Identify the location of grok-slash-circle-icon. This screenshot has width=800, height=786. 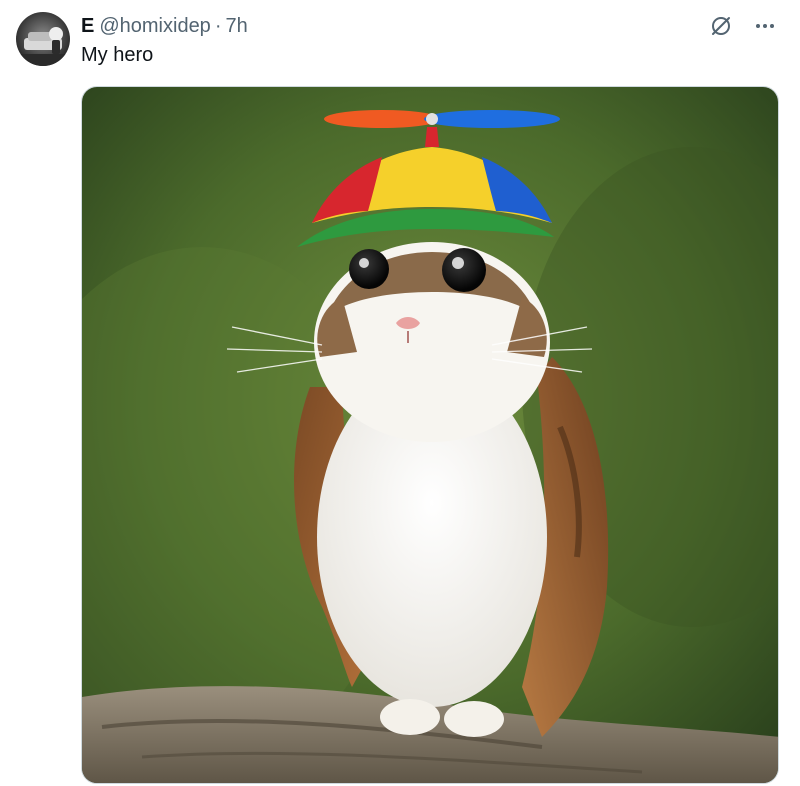
(721, 26).